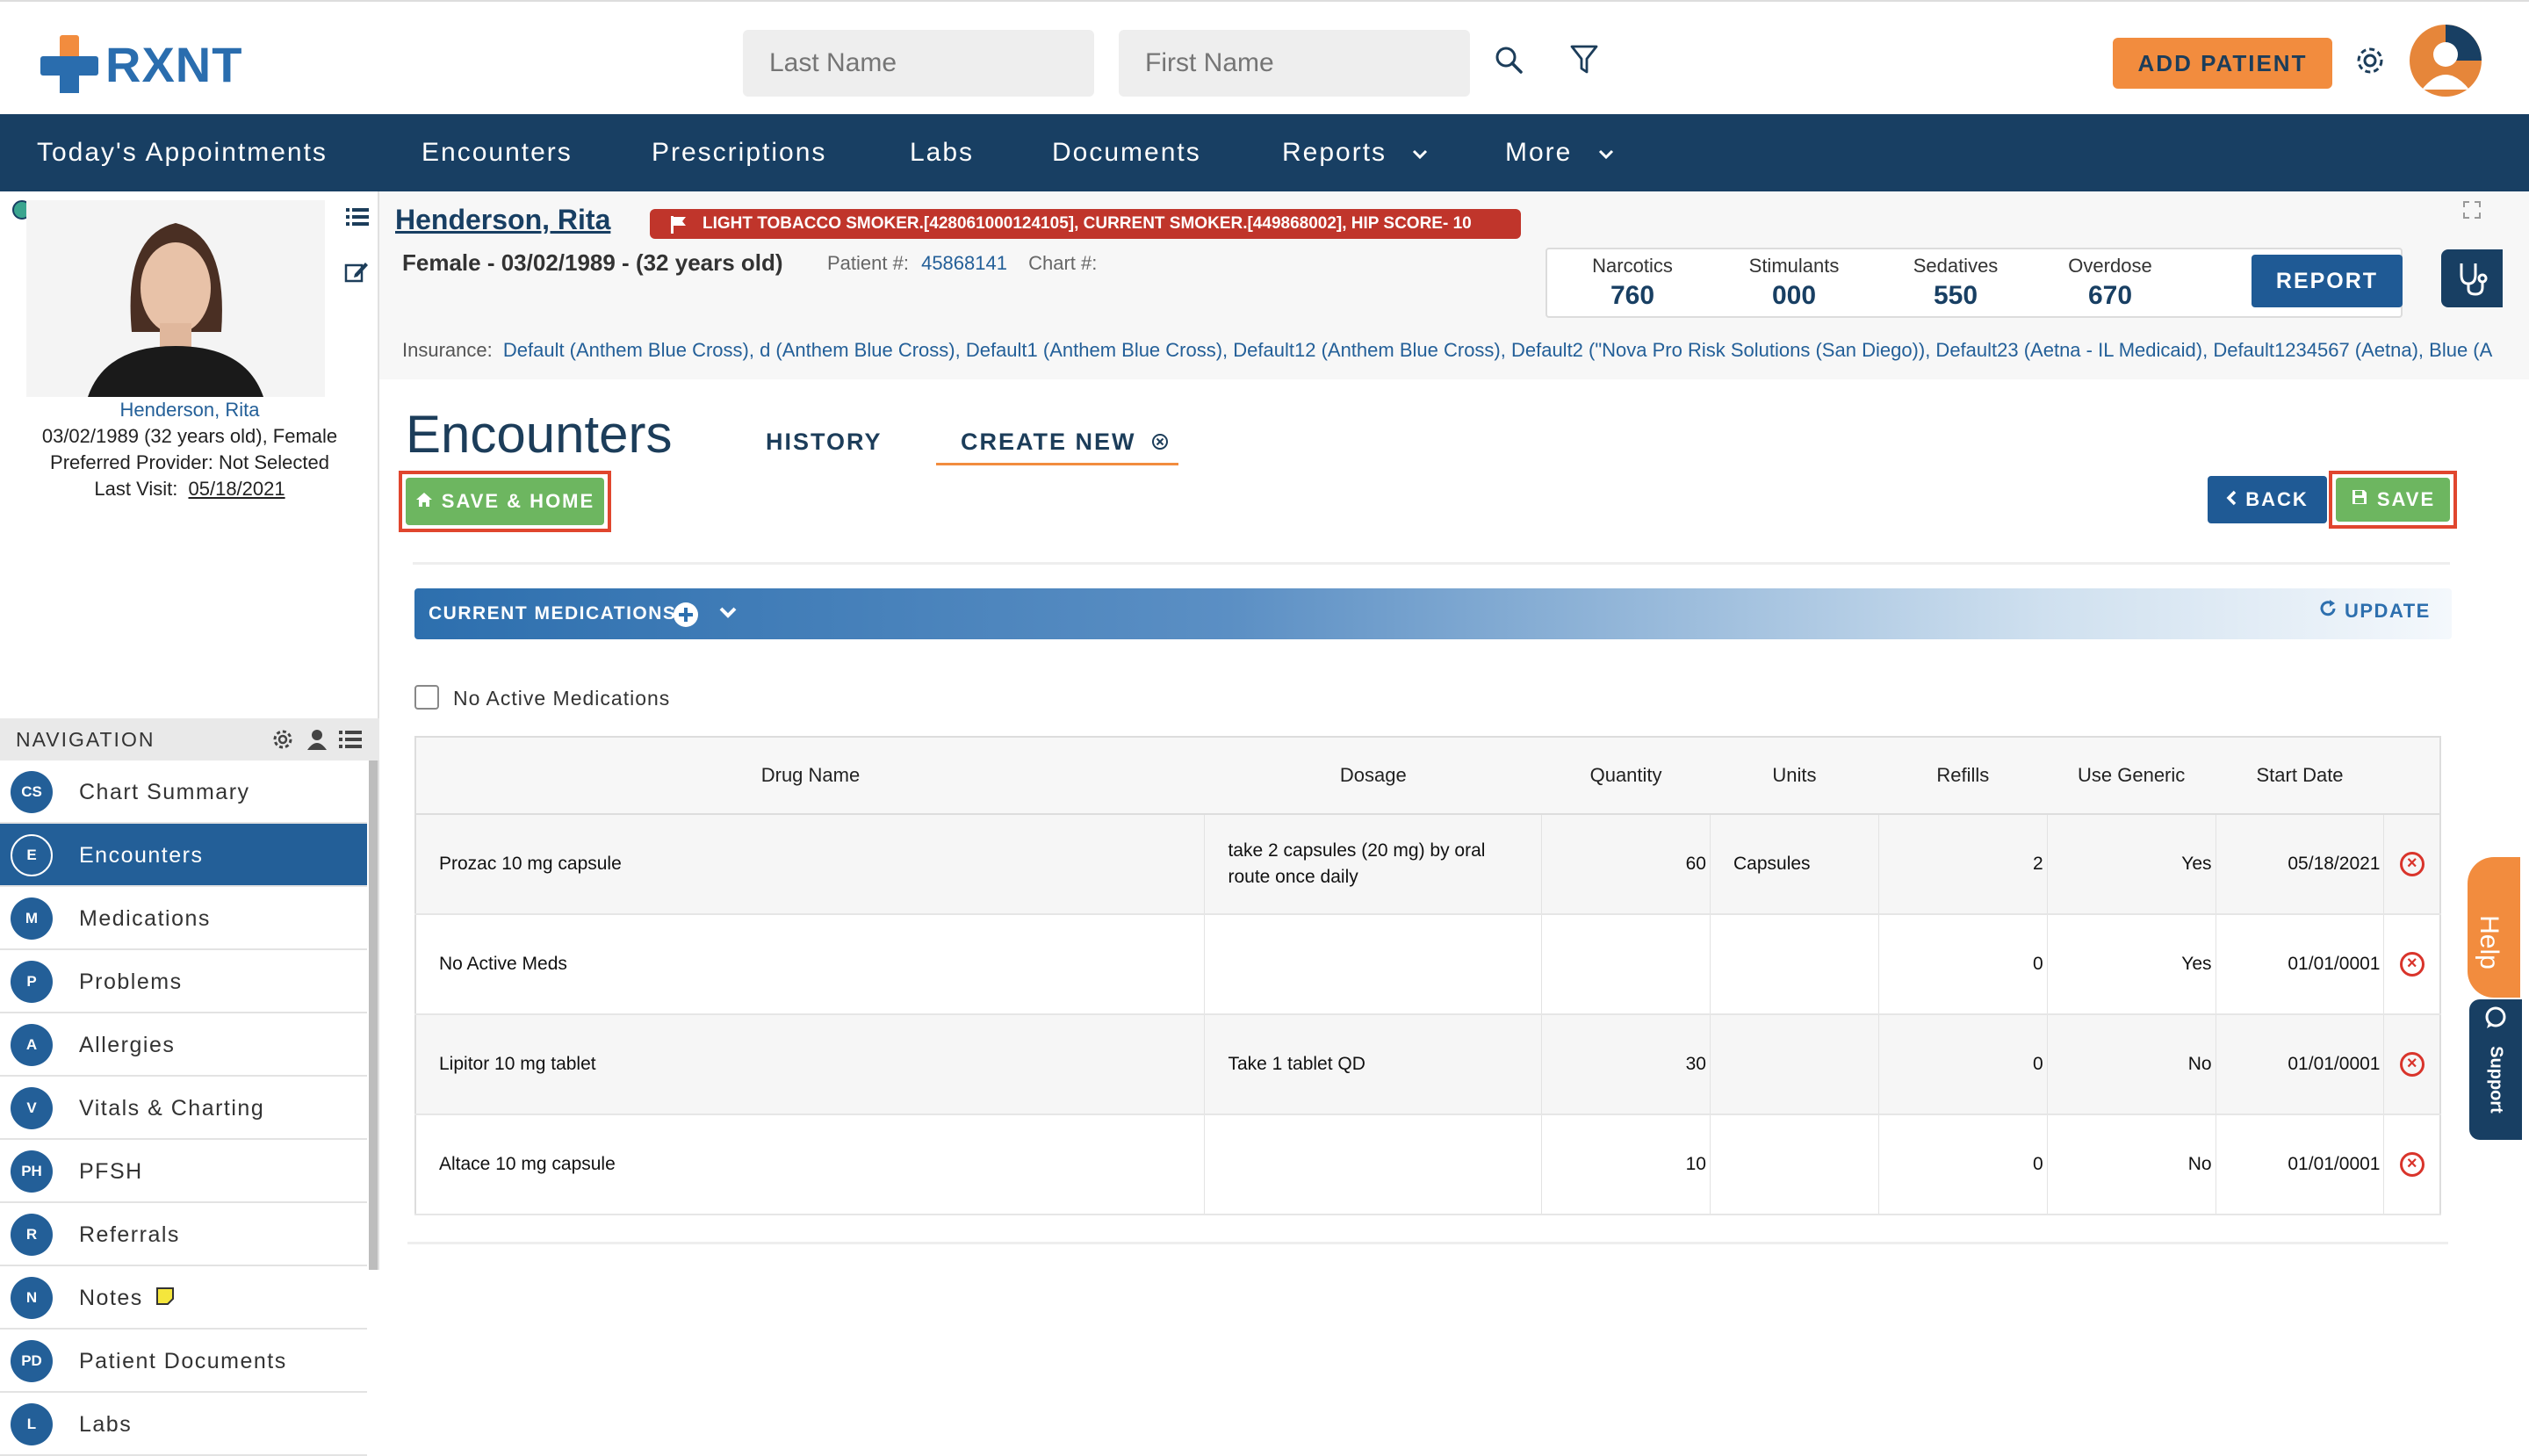 Image resolution: width=2529 pixels, height=1456 pixels. I want to click on save-label: SAVE, so click(2406, 499).